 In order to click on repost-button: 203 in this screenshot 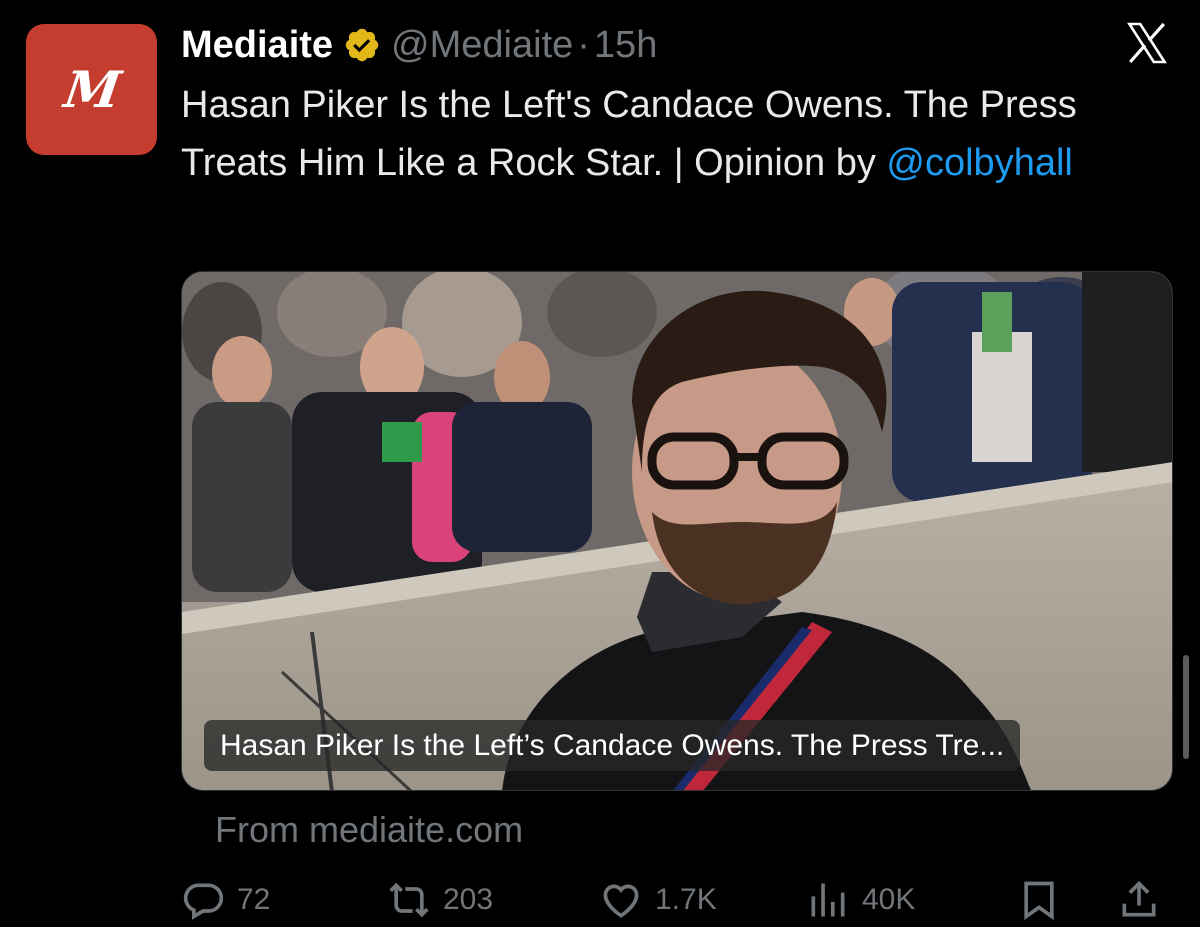, I will do `click(440, 900)`.